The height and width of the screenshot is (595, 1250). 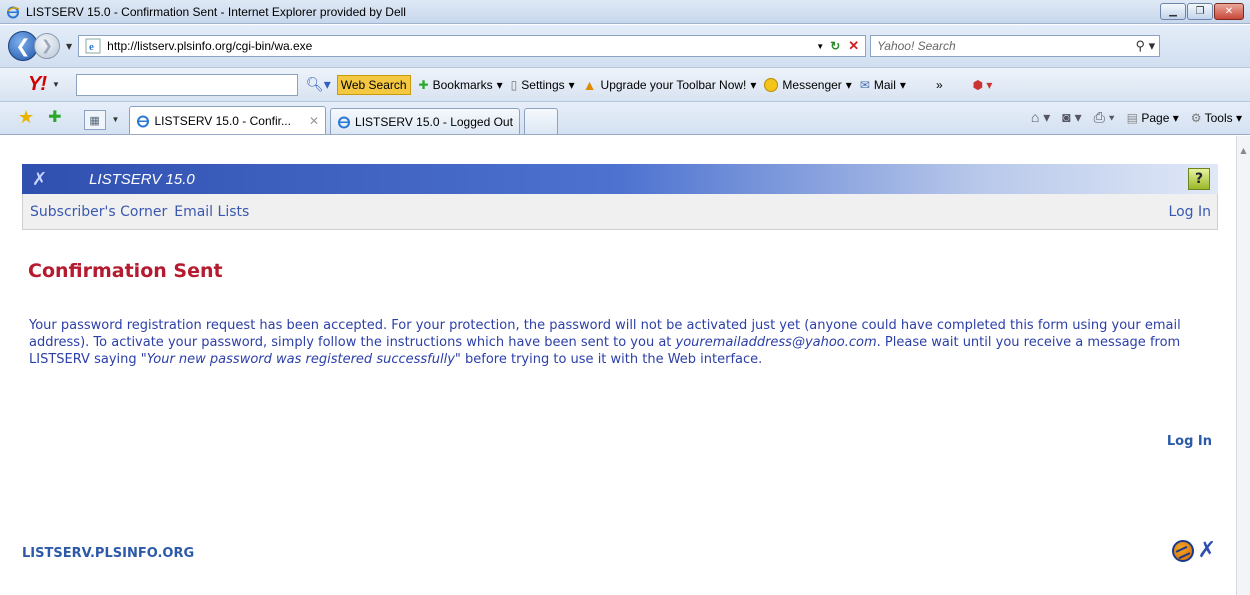 I want to click on warning-icon: ▲, so click(x=589, y=84).